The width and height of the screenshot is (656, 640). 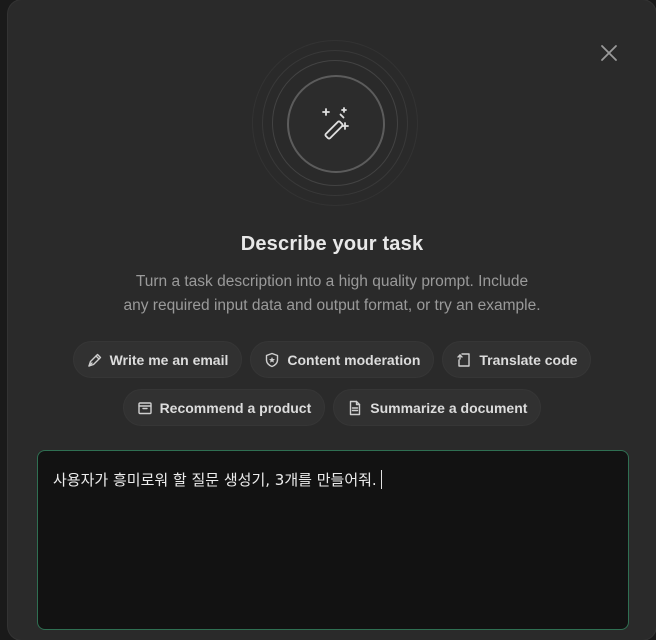 I want to click on example-chip-translate-code: Translate code, so click(x=517, y=359).